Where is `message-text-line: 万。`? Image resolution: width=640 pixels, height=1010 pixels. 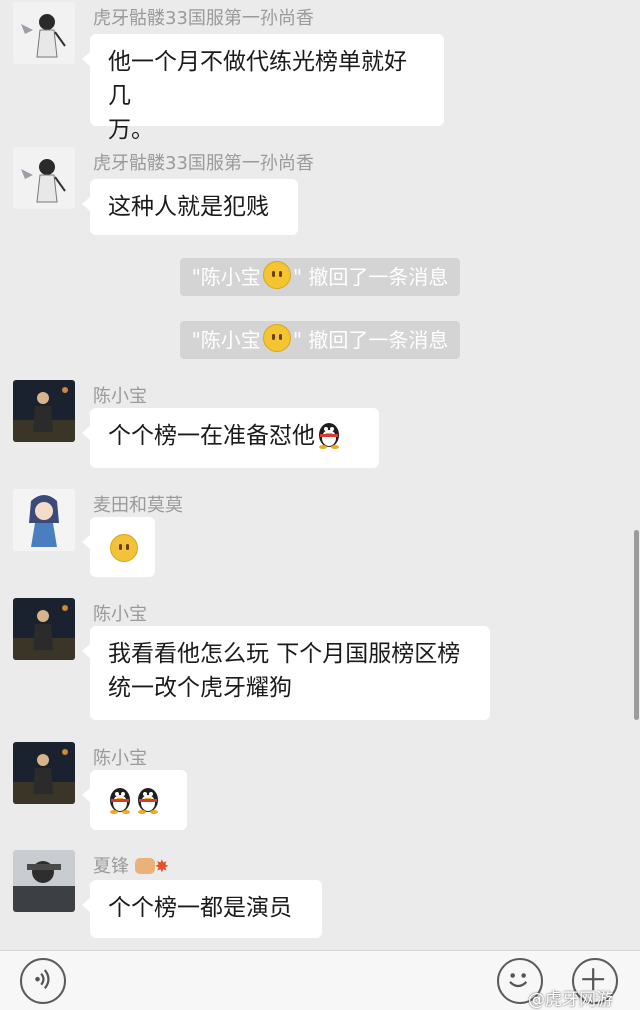 message-text-line: 万。 is located at coordinates (131, 130).